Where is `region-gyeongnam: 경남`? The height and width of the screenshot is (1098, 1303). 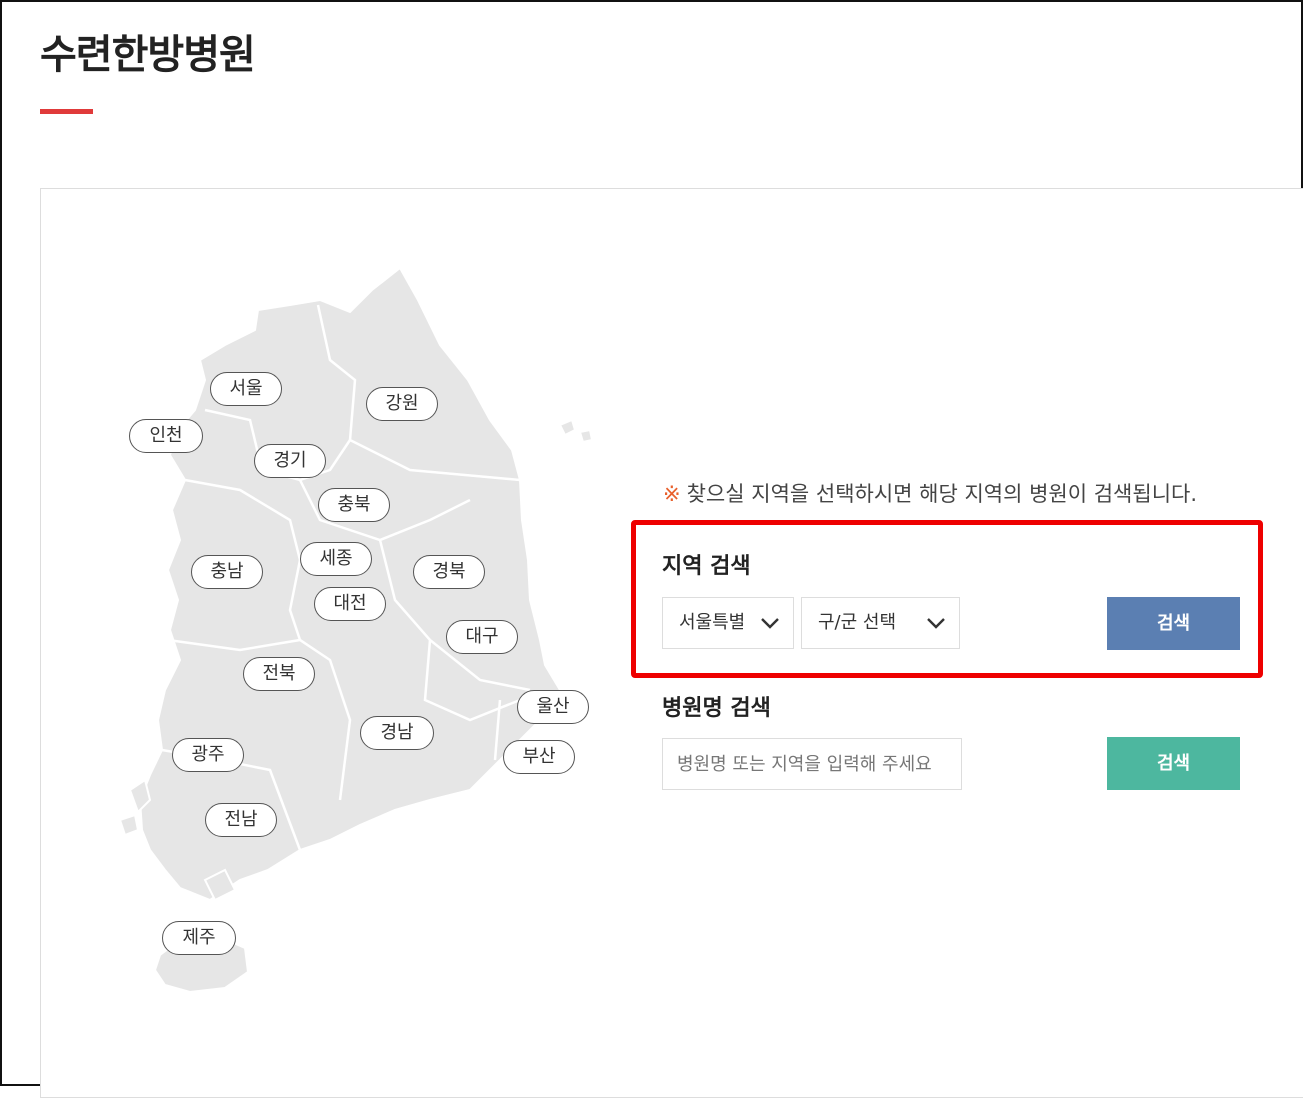
region-gyeongnam: 경남 is located at coordinates (397, 733).